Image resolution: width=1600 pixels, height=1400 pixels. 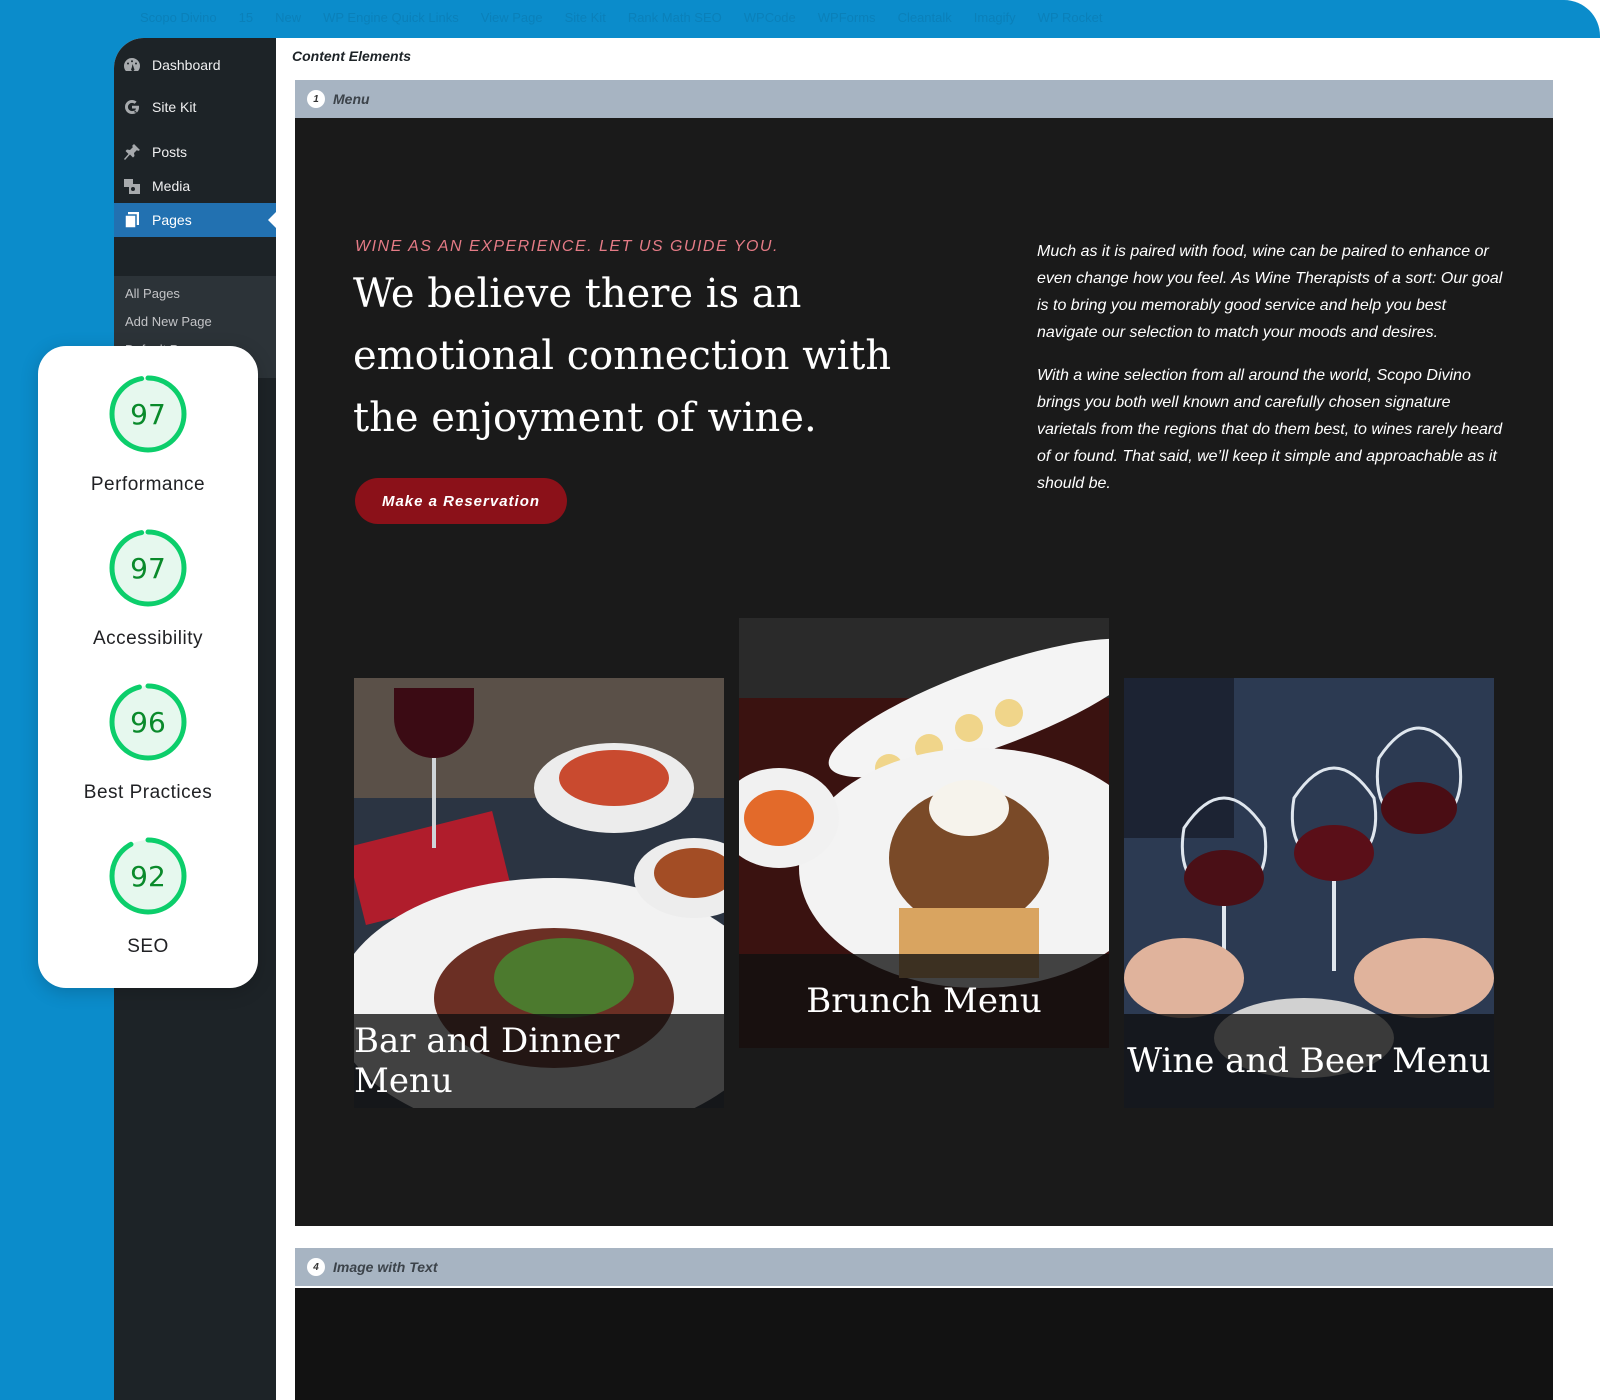 I want to click on menu-card-caption: Bar and Dinner Menu, so click(x=539, y=1061).